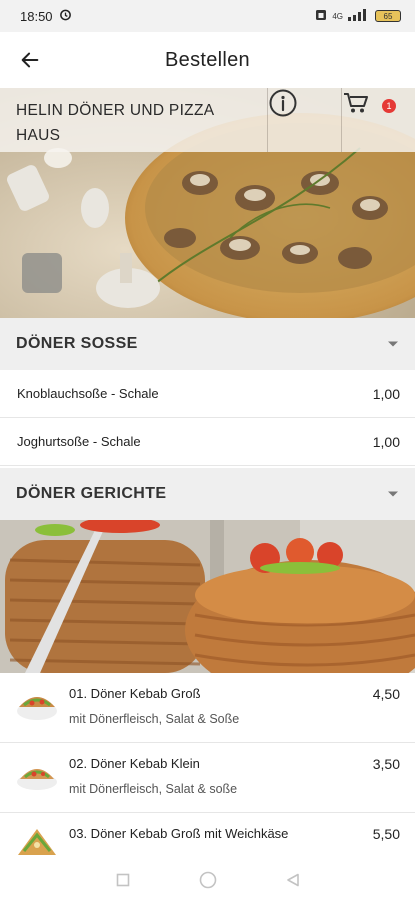 The width and height of the screenshot is (415, 900). I want to click on system-nav-bar, so click(207, 880).